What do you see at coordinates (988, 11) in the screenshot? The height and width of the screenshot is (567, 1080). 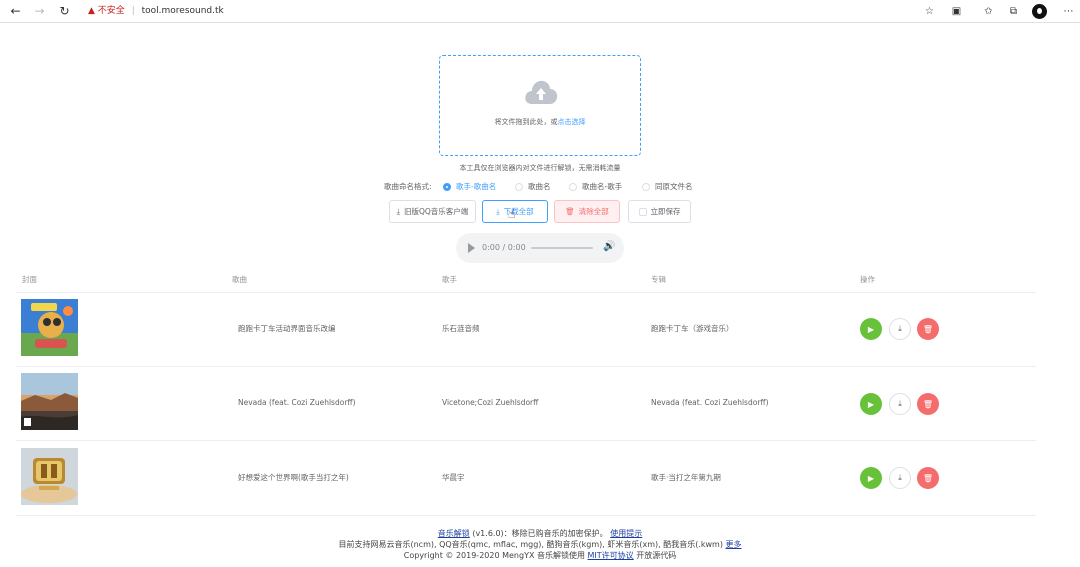 I see `favorites-icon: ✩` at bounding box center [988, 11].